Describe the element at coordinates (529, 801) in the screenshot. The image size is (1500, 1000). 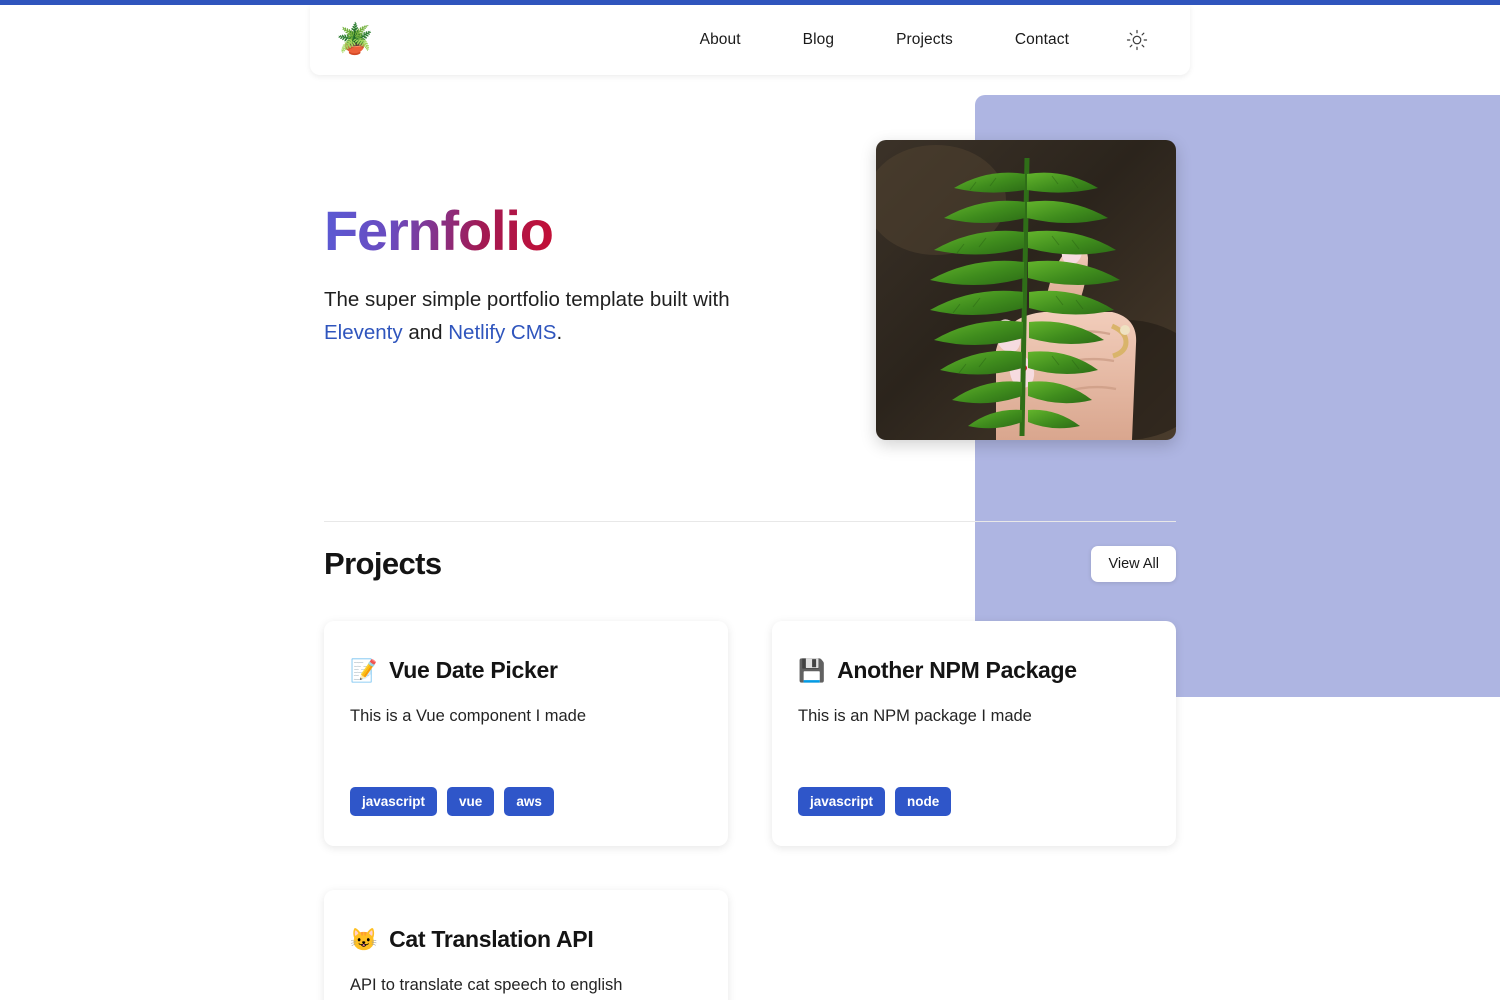
I see `project-tag: aws` at that location.